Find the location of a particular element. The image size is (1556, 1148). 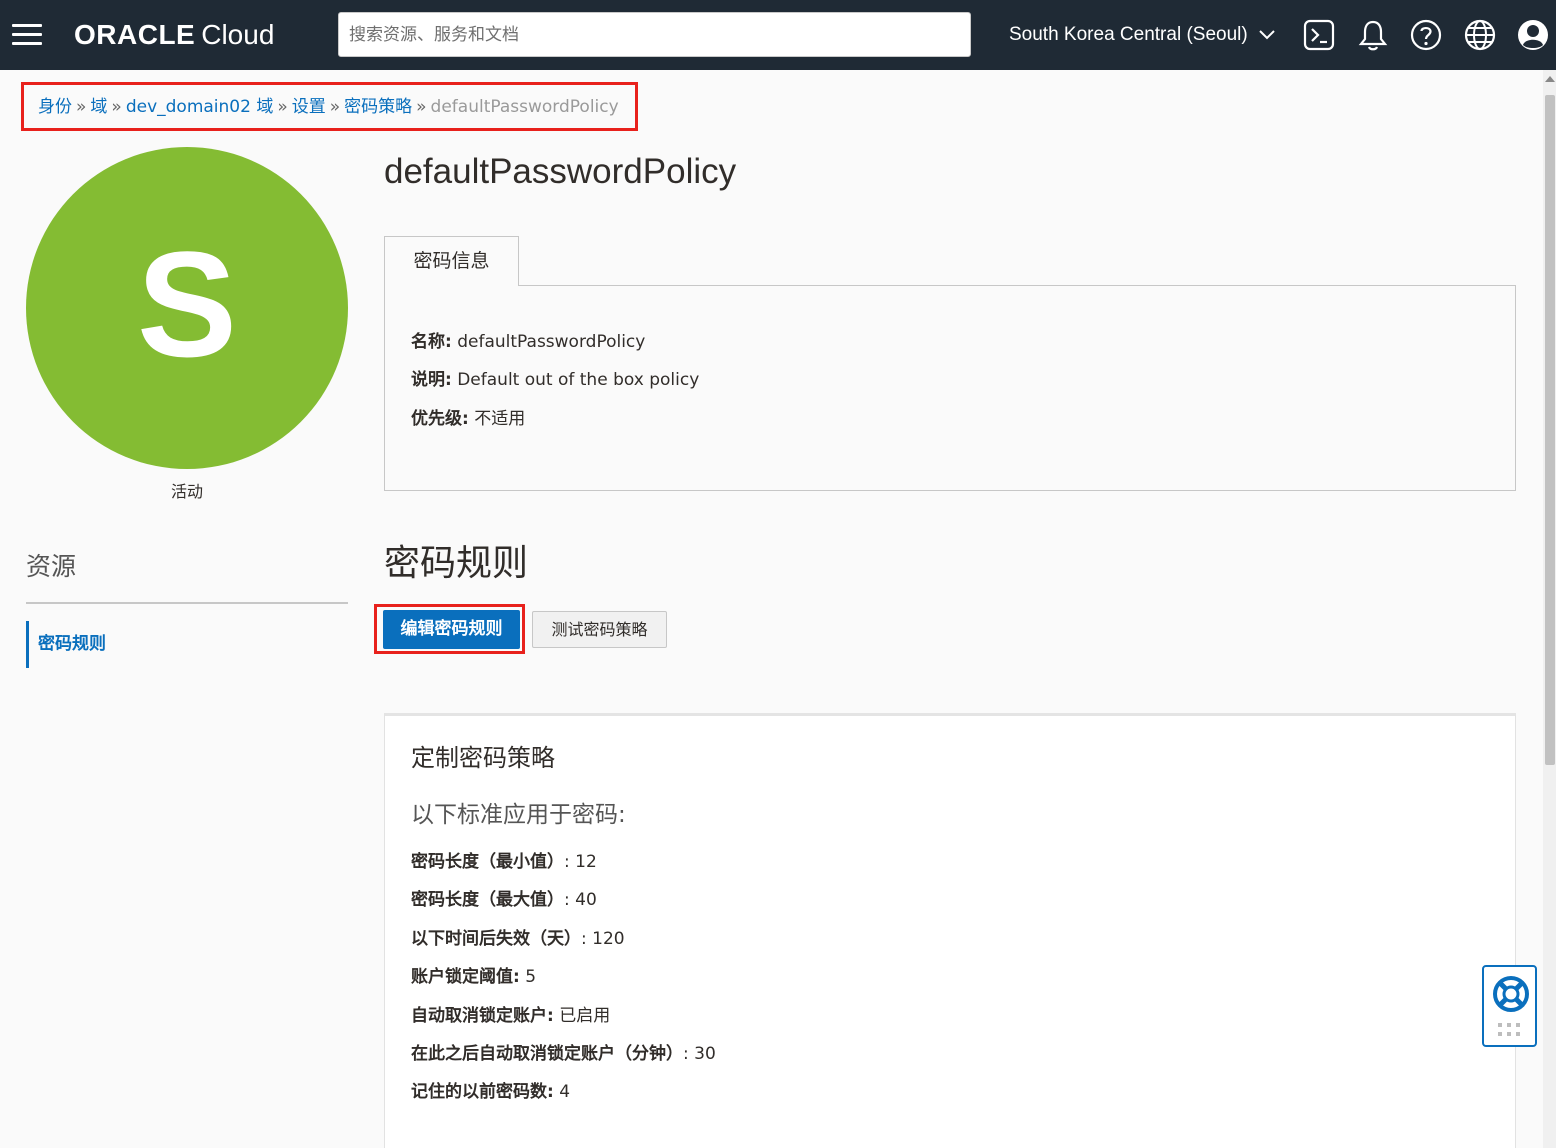

criteria-value: 4 is located at coordinates (565, 1092).